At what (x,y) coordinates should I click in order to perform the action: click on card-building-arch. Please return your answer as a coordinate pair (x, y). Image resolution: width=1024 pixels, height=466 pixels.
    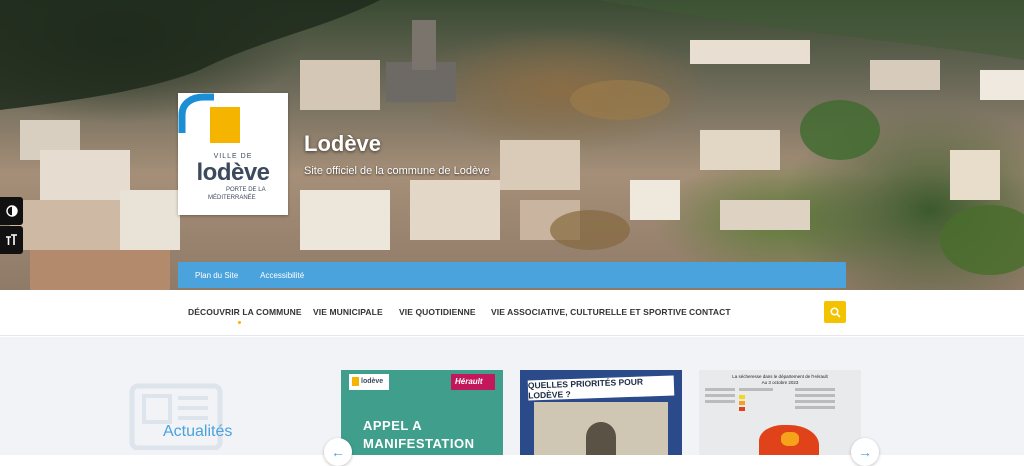
    Looking at the image, I should click on (601, 438).